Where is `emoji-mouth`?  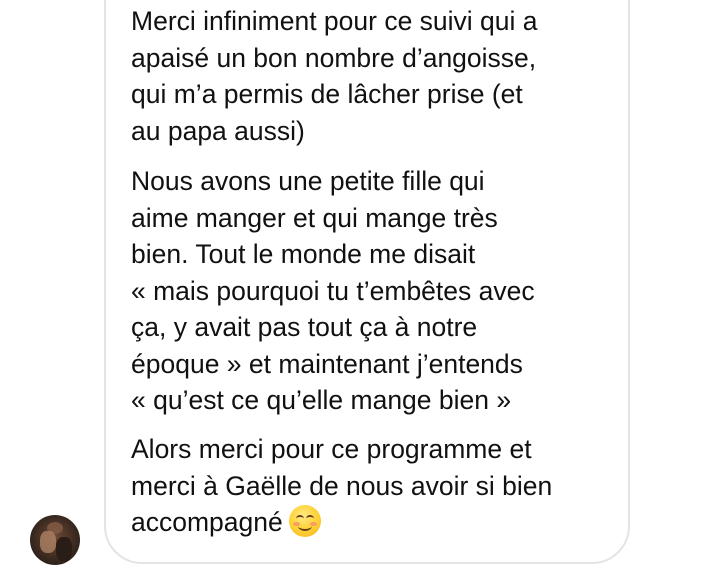 emoji-mouth is located at coordinates (304, 526).